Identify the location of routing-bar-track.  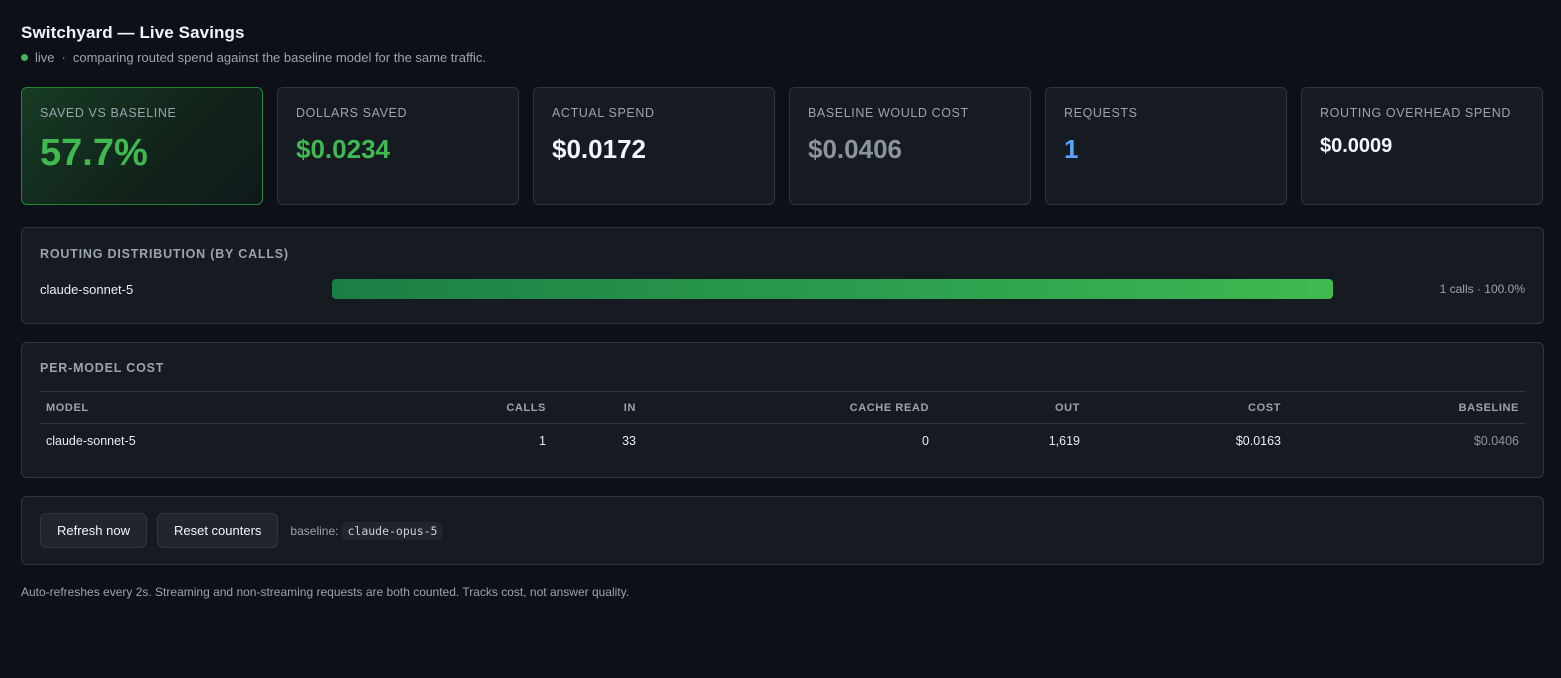
(832, 289).